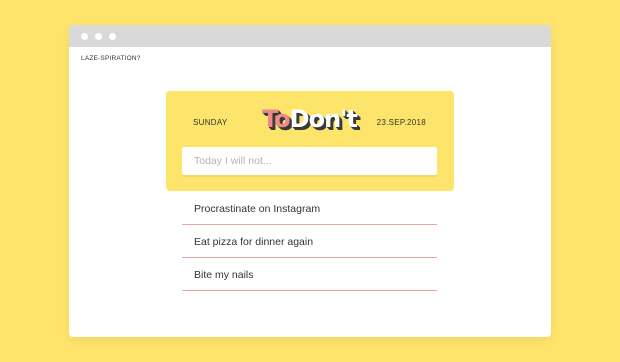 The width and height of the screenshot is (620, 362). What do you see at coordinates (310, 141) in the screenshot?
I see `todont-header-card: SUNDAY ToDon't 23.SEP.2018` at bounding box center [310, 141].